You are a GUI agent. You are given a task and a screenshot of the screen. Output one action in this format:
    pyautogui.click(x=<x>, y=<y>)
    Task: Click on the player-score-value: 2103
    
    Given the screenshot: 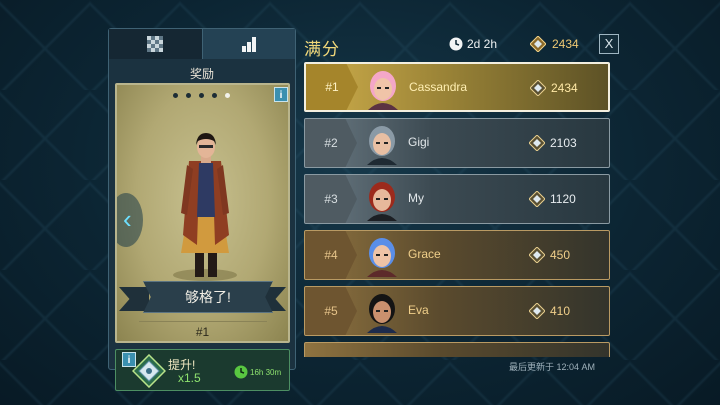 What is the action you would take?
    pyautogui.click(x=563, y=143)
    